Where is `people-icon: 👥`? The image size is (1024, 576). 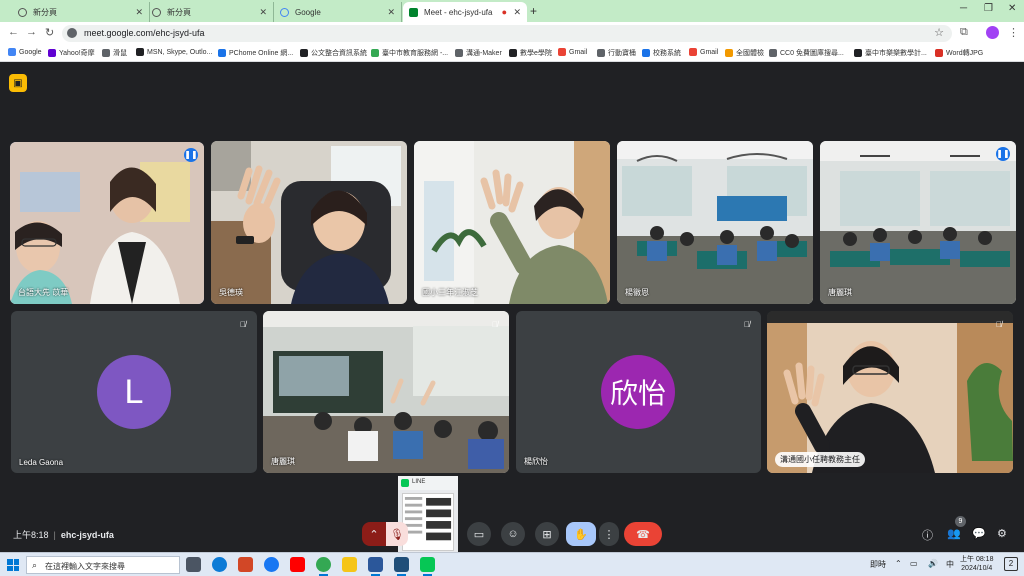
people-icon: 👥 is located at coordinates (954, 533).